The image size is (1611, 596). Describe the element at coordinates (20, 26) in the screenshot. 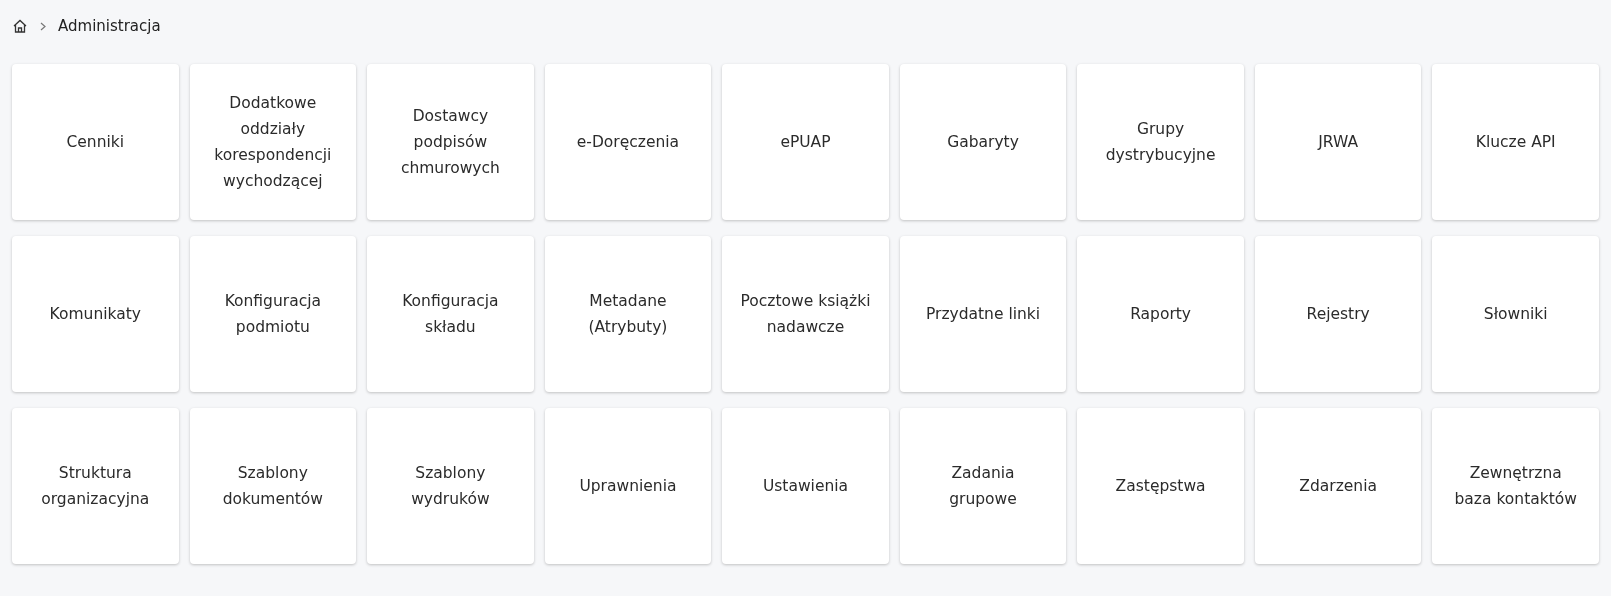

I see `home-icon` at that location.